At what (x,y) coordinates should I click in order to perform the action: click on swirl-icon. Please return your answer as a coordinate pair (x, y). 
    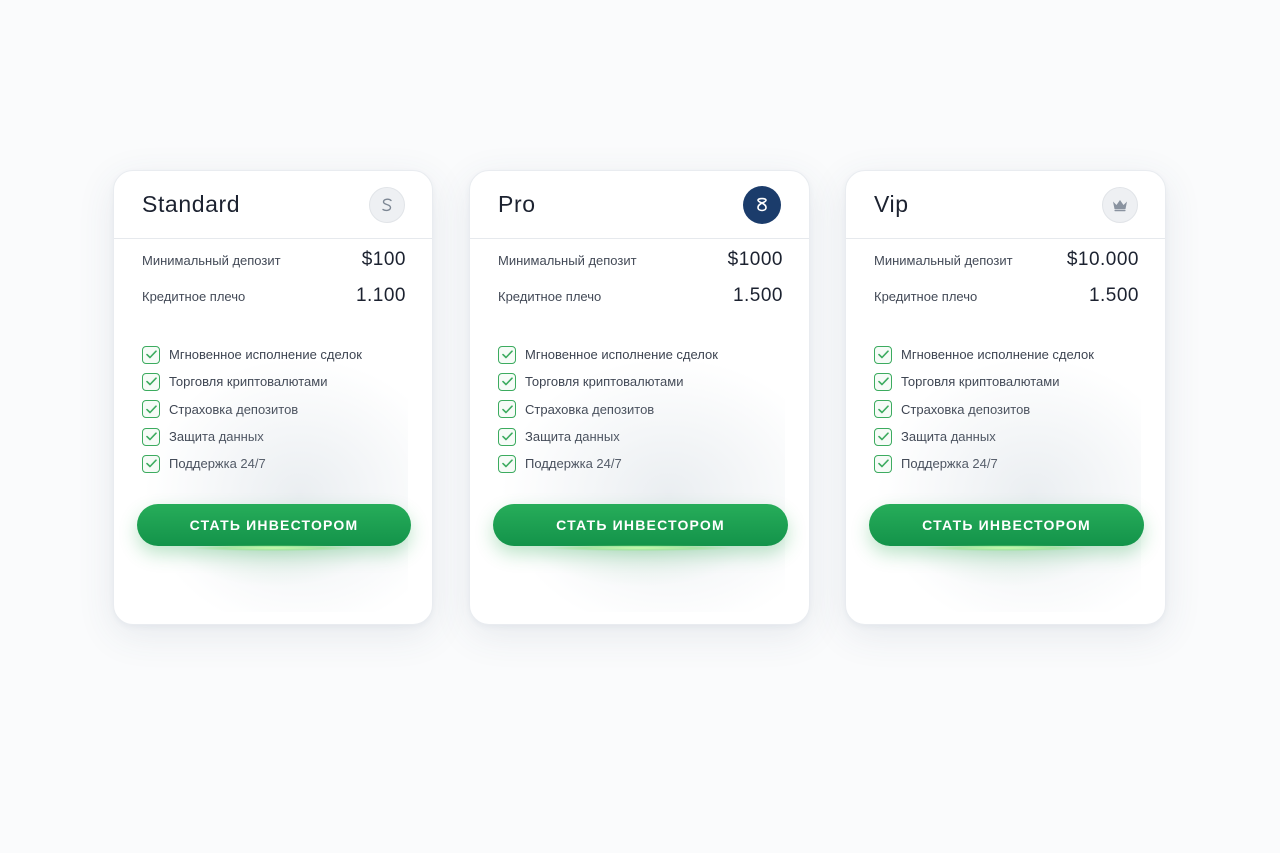
    Looking at the image, I should click on (387, 205).